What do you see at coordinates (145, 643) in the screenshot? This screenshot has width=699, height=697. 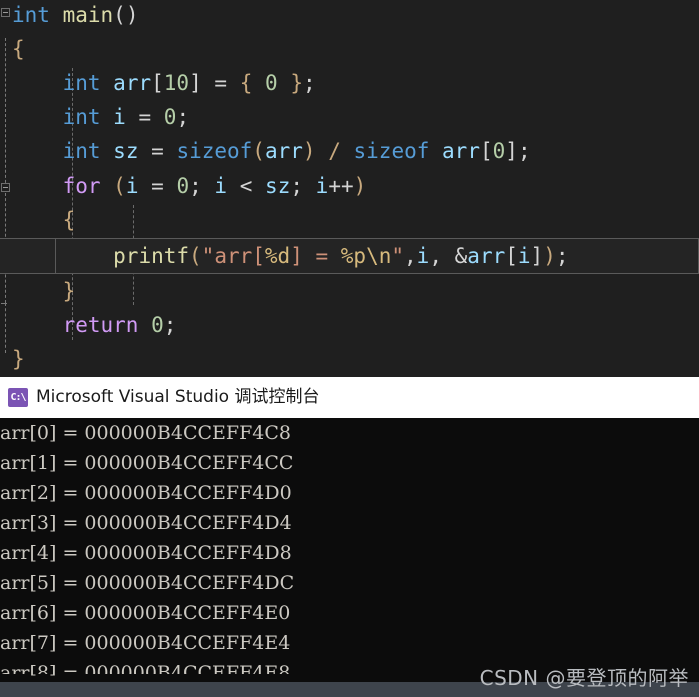 I see `console-output-line: arr[7] = 000000B4CCEFF4E4` at bounding box center [145, 643].